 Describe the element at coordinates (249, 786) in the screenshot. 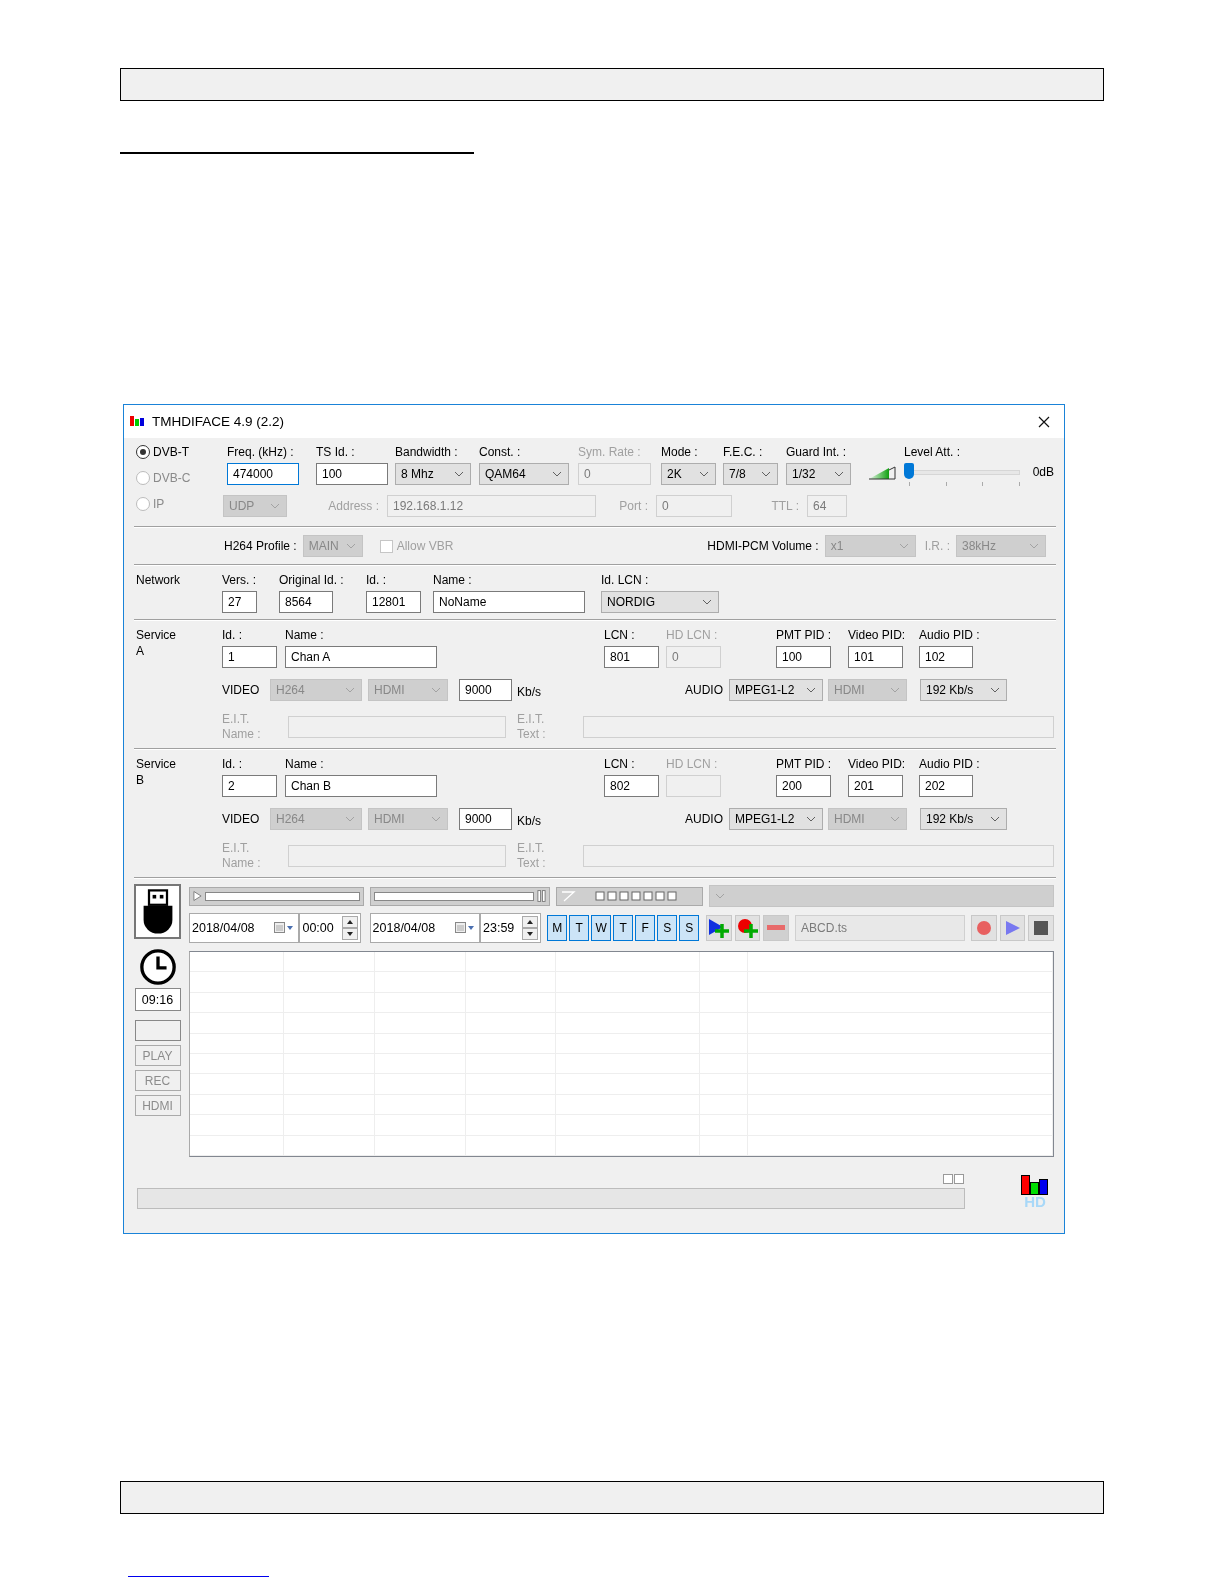

I see `text-field: 2` at that location.